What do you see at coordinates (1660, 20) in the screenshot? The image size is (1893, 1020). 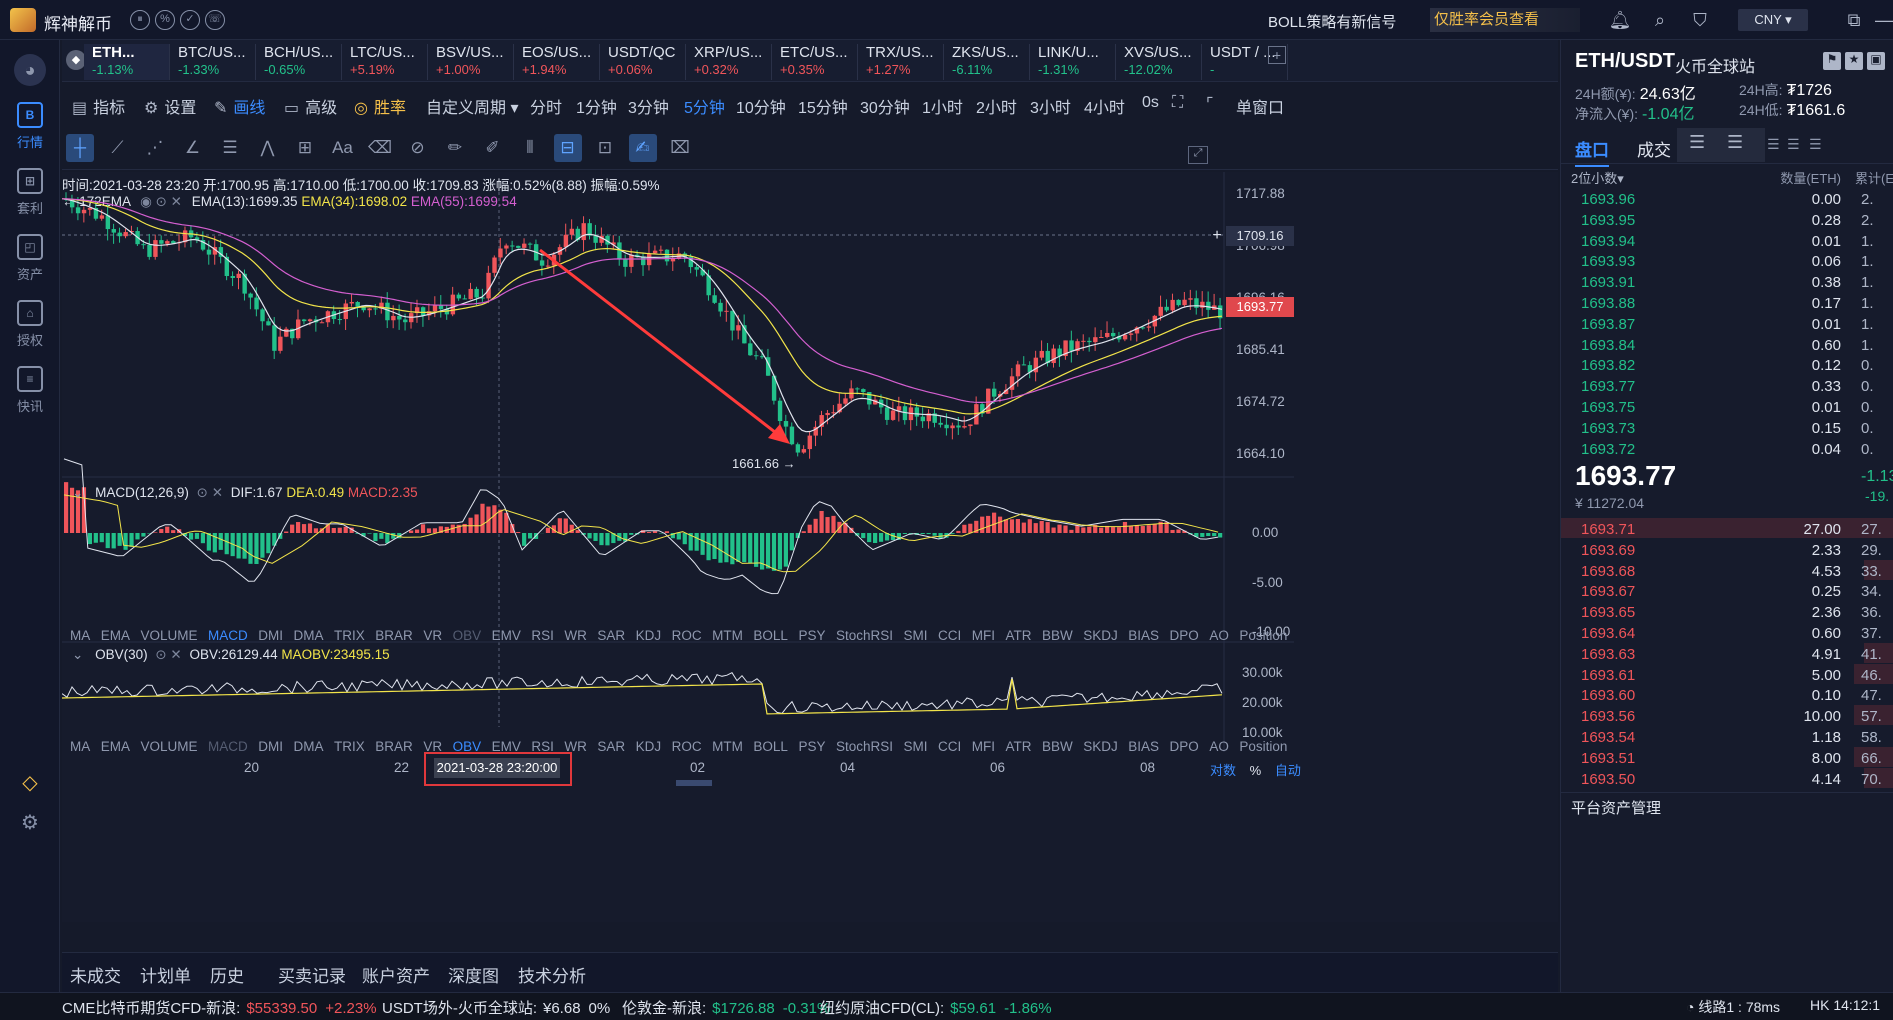 I see `search-icon: ⌕` at bounding box center [1660, 20].